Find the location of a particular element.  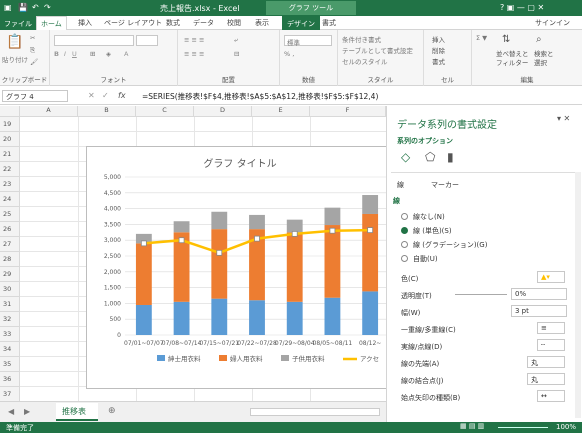

italic-icon: I is located at coordinates (65, 54).